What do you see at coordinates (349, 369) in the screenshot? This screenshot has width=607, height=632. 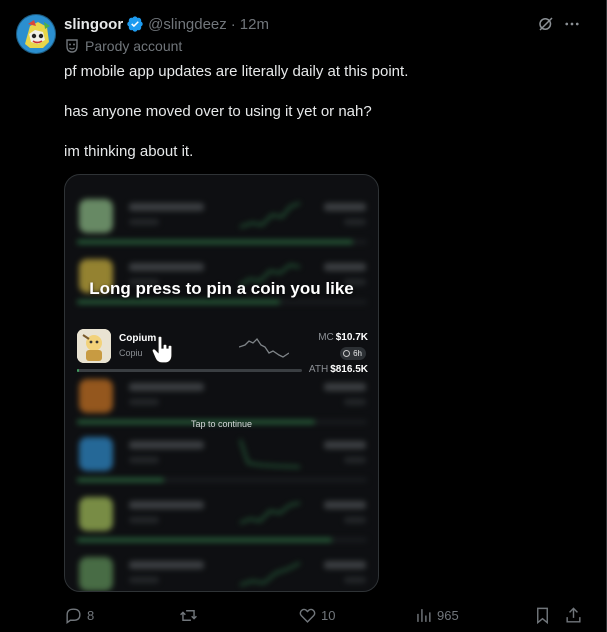 I see `ath-value: $816.5K` at bounding box center [349, 369].